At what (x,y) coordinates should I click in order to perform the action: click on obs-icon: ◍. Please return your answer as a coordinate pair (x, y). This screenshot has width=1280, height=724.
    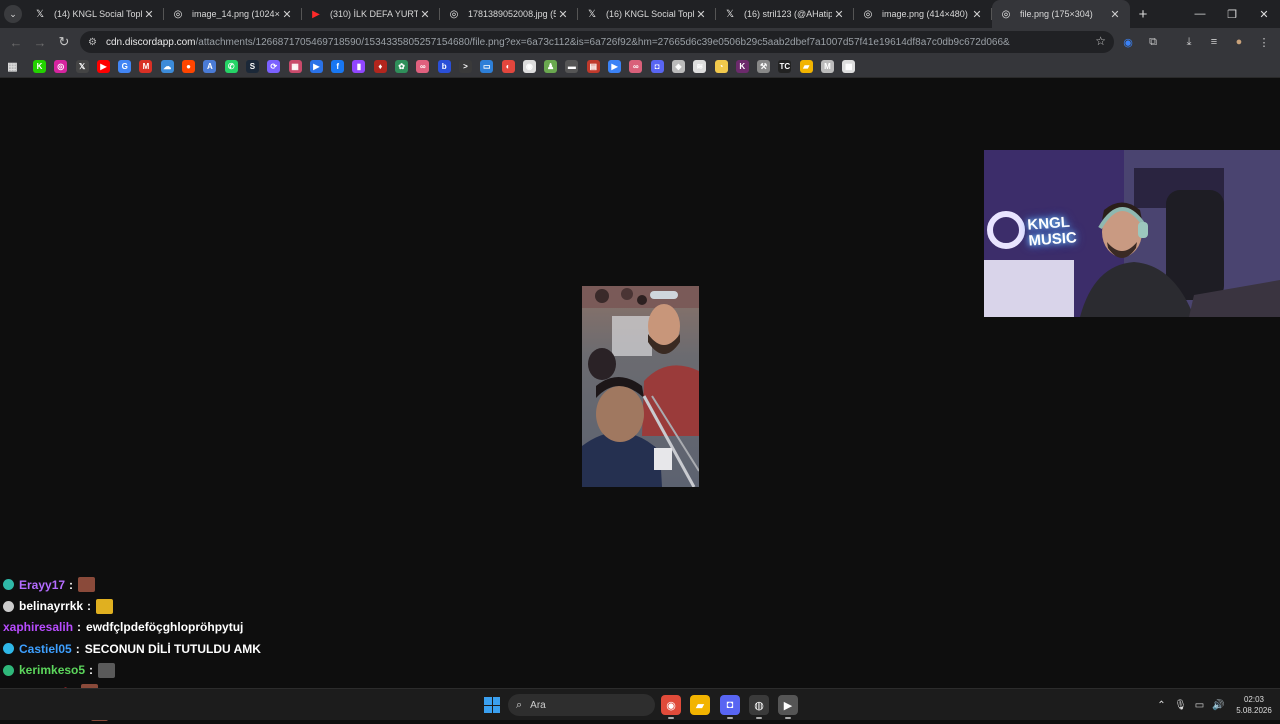
    Looking at the image, I should click on (759, 707).